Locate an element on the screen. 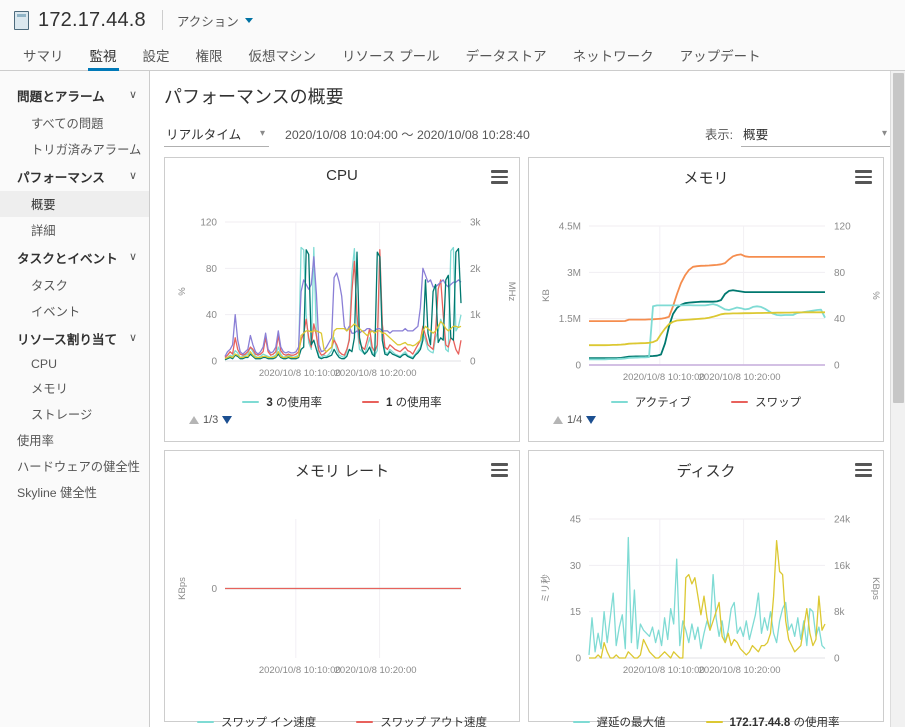  sidebar-item-3-0: CPU is located at coordinates (74, 364).